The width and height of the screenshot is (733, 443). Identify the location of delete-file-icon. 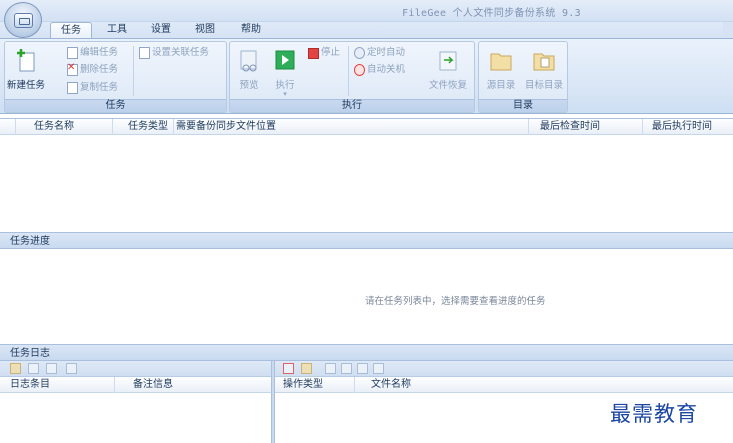
(288, 368).